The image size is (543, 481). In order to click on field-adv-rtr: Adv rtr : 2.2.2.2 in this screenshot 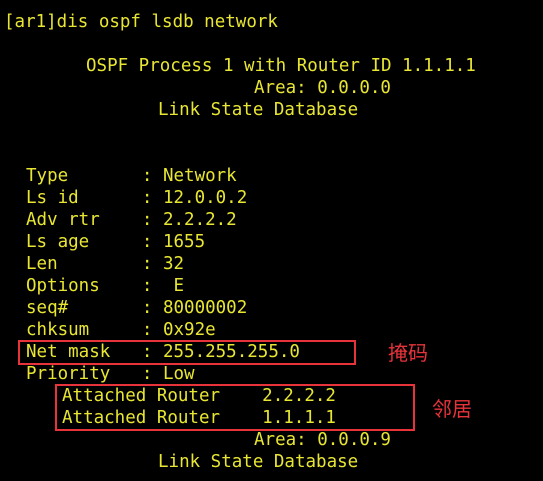, I will do `click(131, 220)`.